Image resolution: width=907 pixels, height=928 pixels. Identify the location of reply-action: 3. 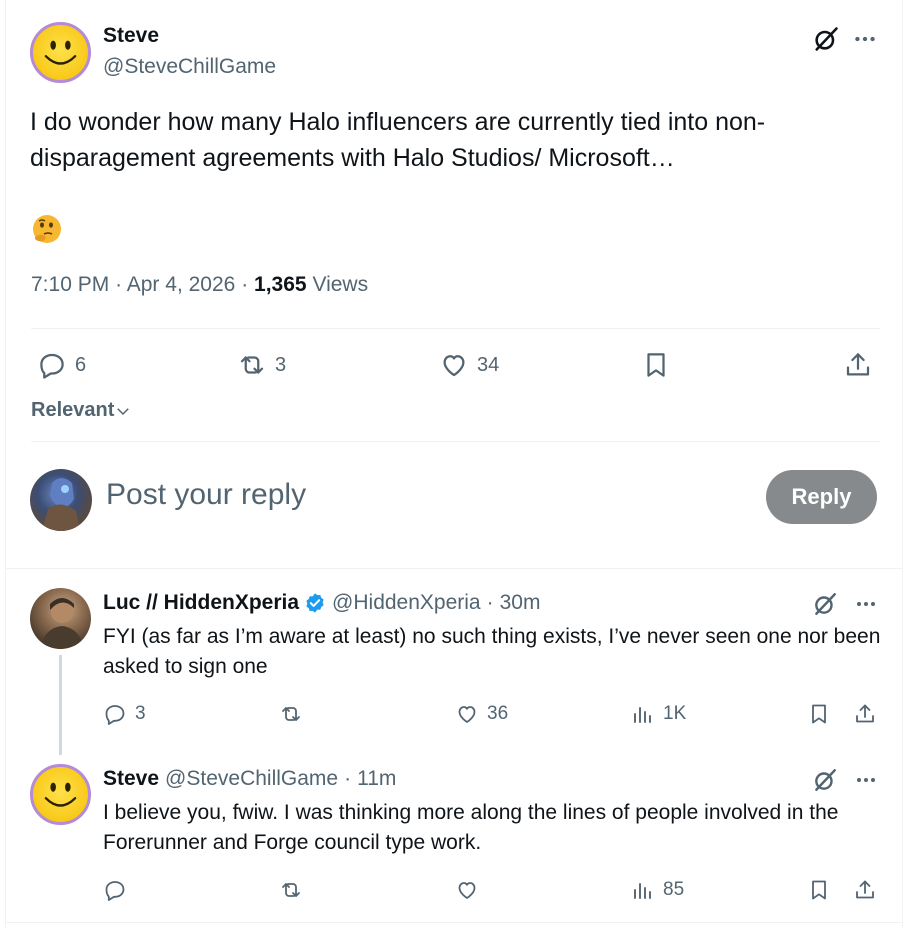
(124, 714).